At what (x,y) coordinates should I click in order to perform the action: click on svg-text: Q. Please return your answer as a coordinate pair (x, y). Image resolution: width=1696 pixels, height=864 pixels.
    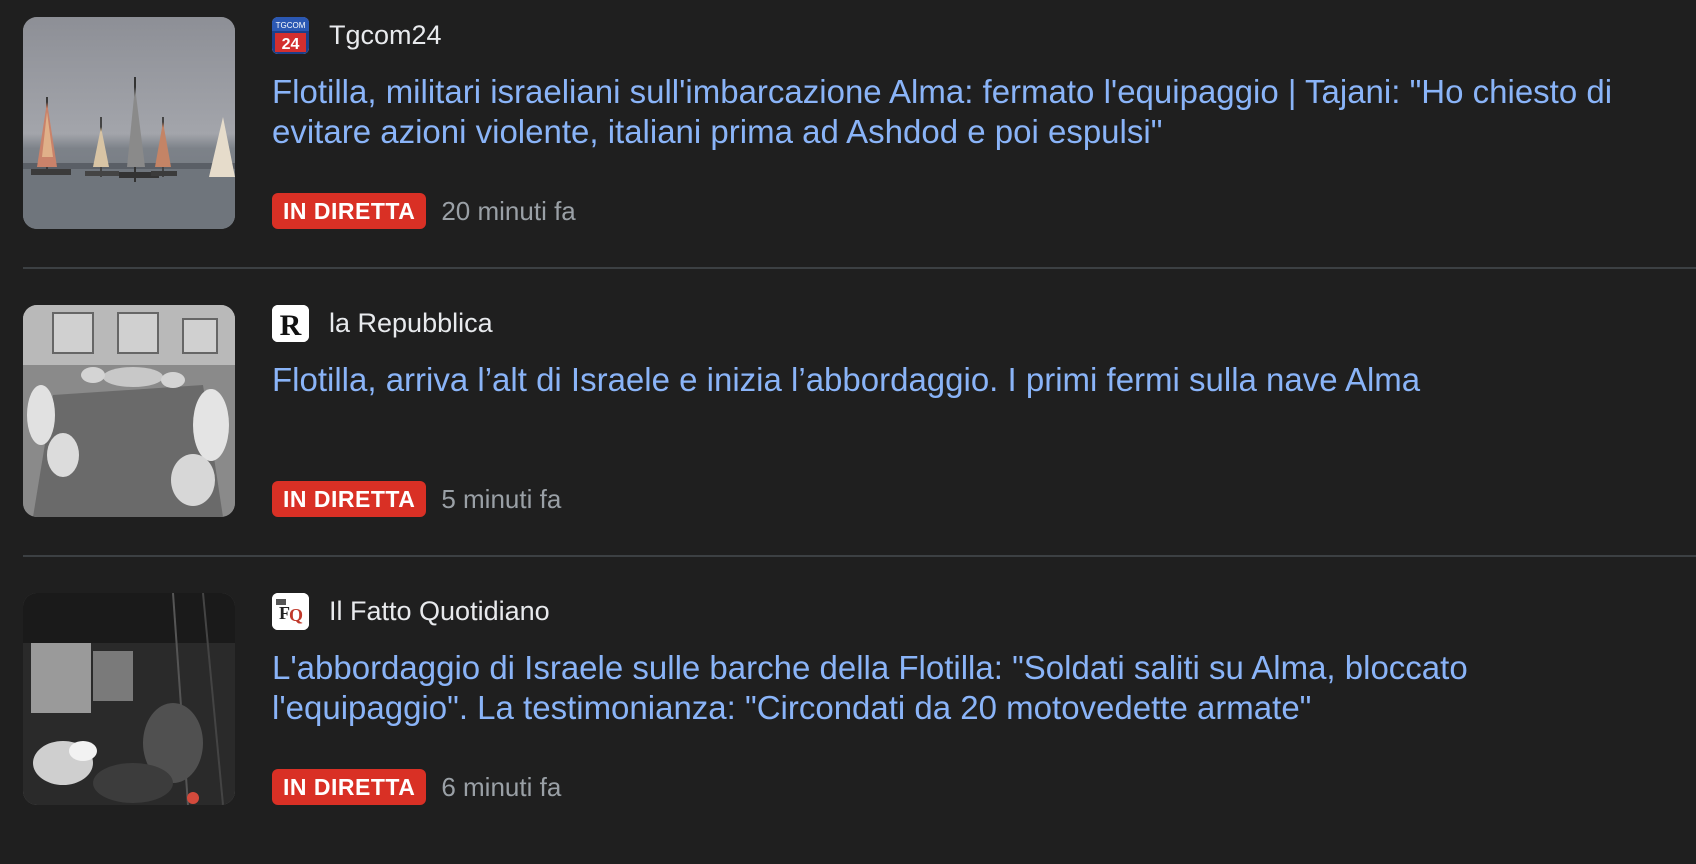
    Looking at the image, I should click on (296, 615).